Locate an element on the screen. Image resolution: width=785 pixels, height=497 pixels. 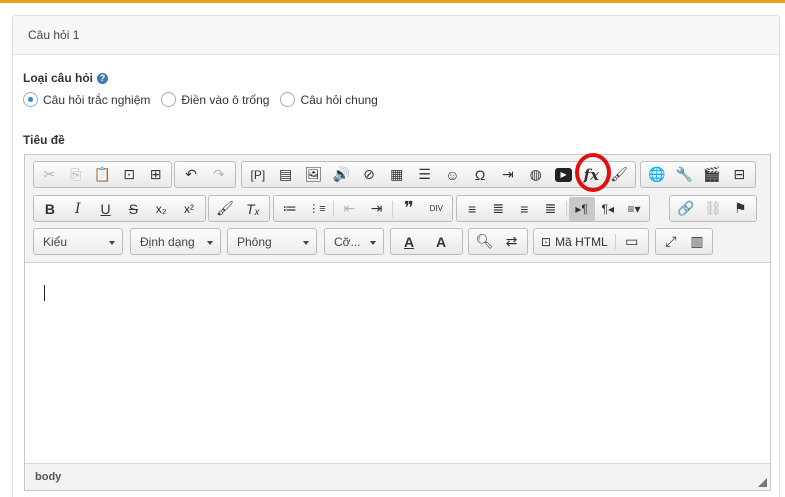
align-left-icon: ≡ is located at coordinates (472, 209).